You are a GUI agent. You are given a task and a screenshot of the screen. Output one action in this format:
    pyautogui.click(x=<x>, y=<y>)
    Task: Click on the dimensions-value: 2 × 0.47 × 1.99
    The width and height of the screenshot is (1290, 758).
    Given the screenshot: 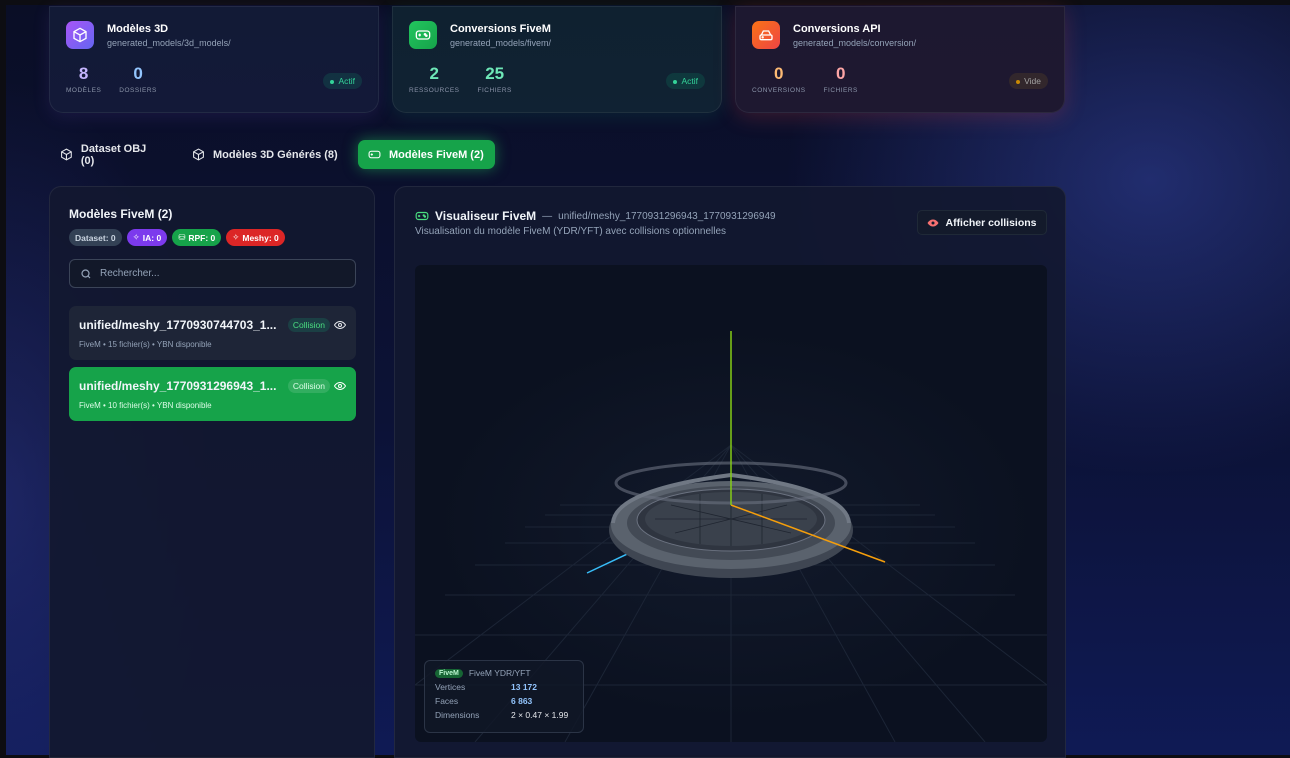 What is the action you would take?
    pyautogui.click(x=540, y=715)
    